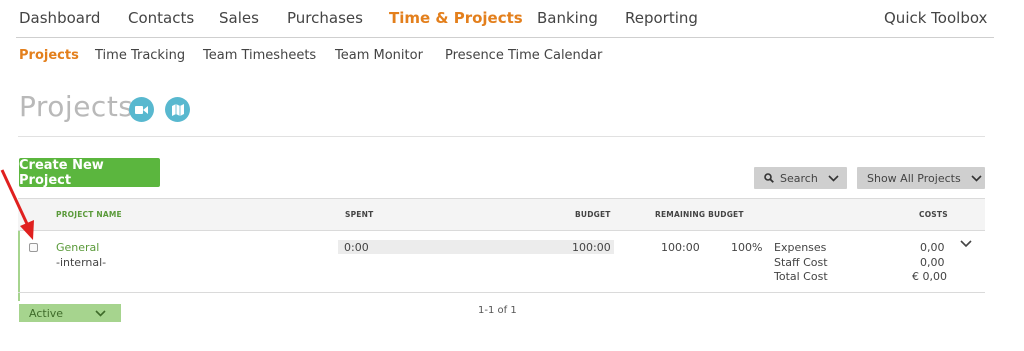 The image size is (1024, 351). What do you see at coordinates (932, 262) in the screenshot?
I see `staff-cost-value: 0,00` at bounding box center [932, 262].